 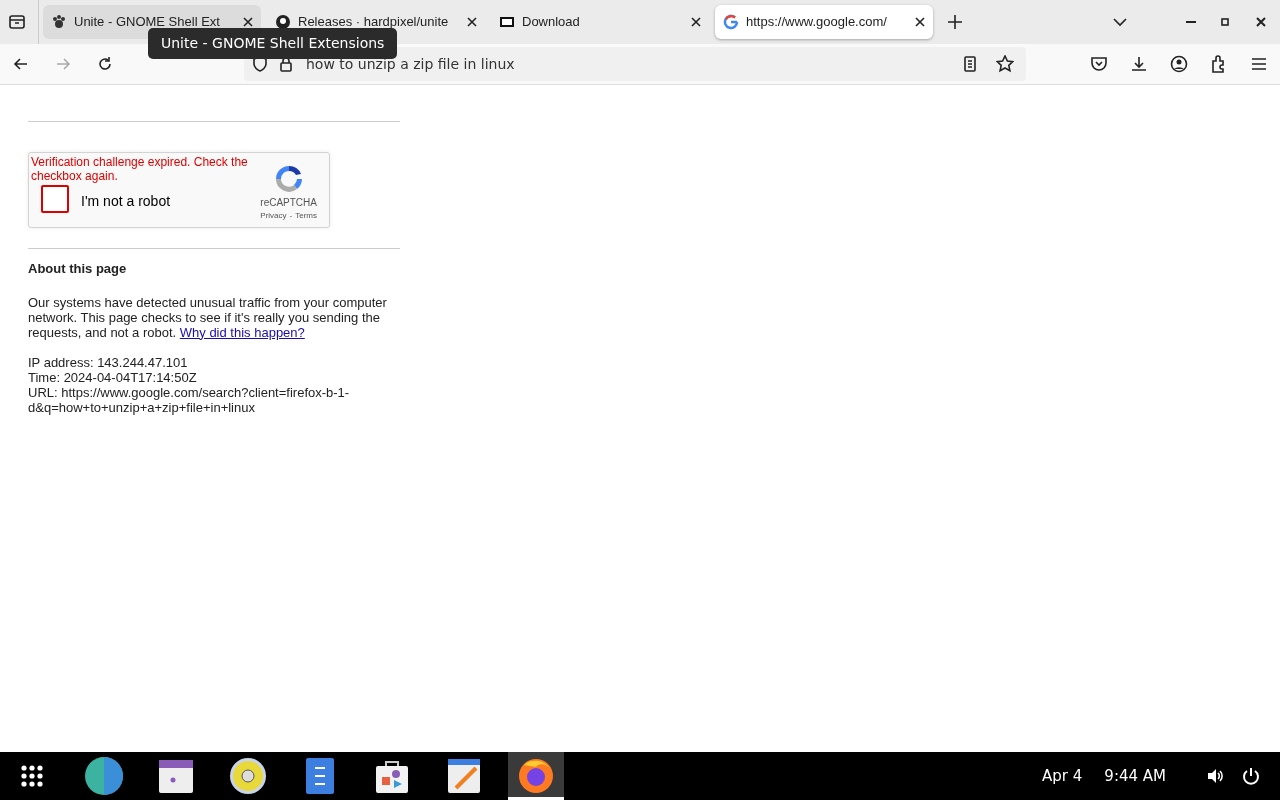 What do you see at coordinates (242, 332) in the screenshot?
I see `help-link: Why did this happen?` at bounding box center [242, 332].